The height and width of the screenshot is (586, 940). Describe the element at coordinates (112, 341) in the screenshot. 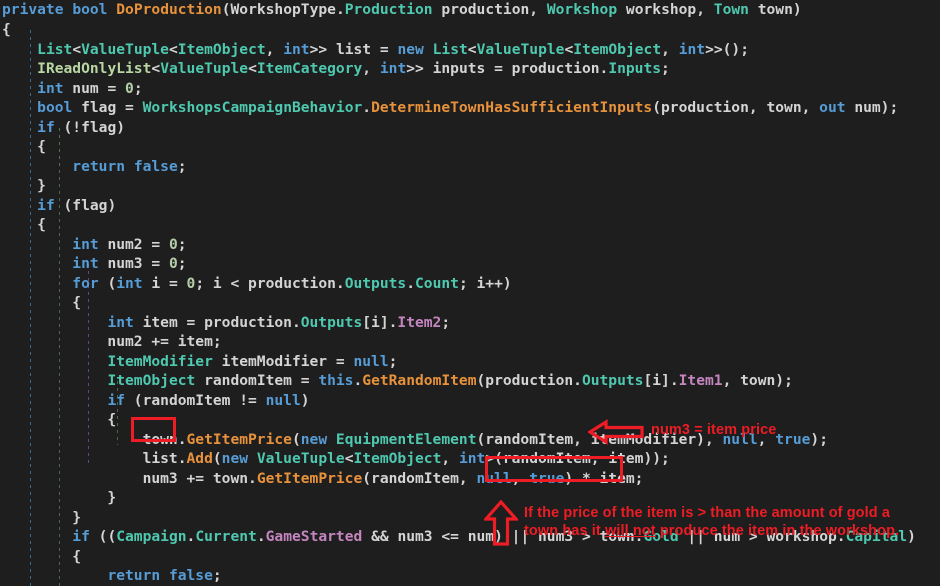

I see `code-line: num2 += item;` at that location.